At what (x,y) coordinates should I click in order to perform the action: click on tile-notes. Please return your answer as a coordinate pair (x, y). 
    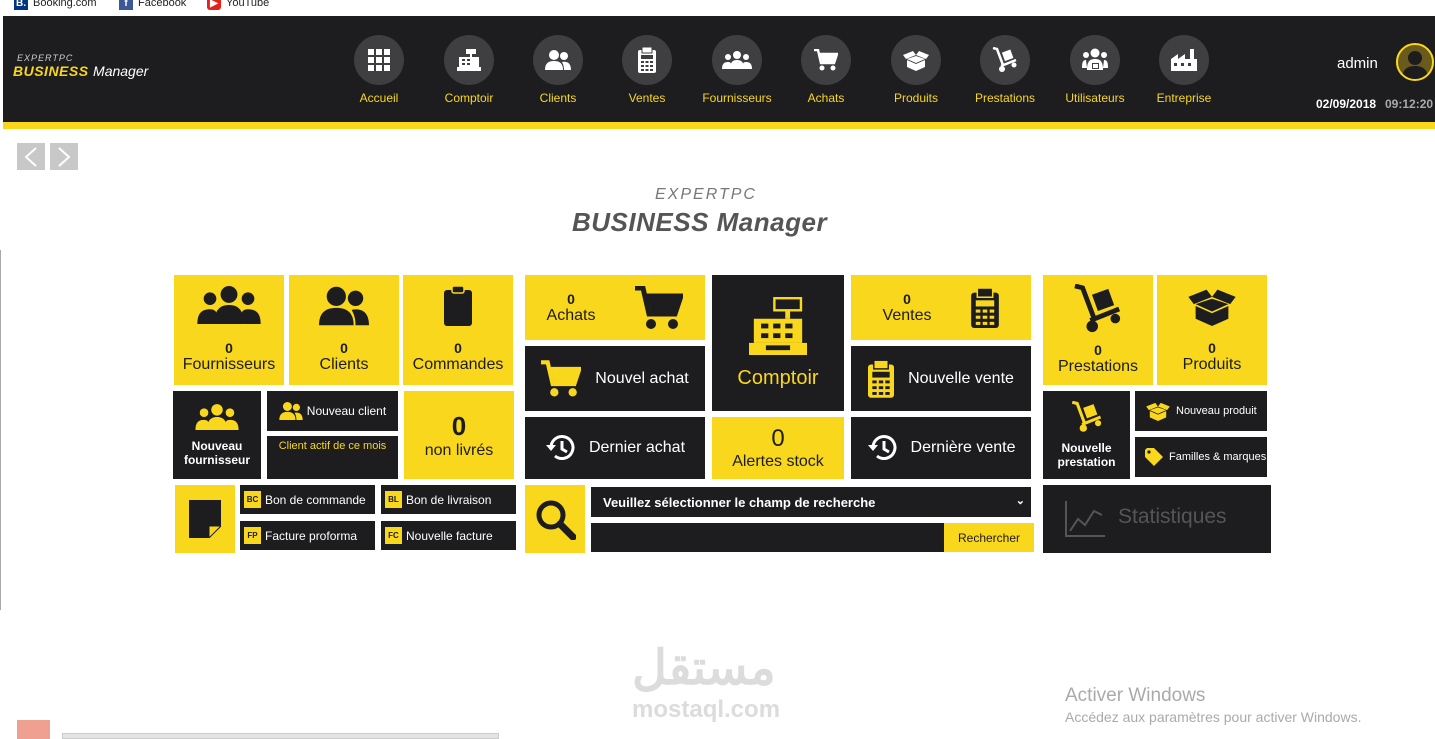
    Looking at the image, I should click on (205, 519).